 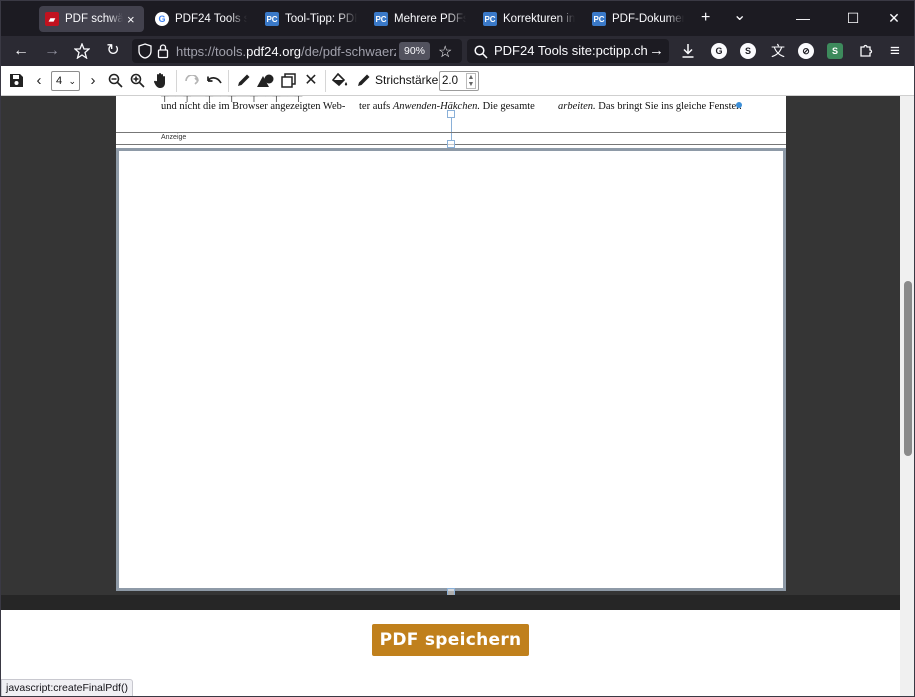 I want to click on tab-title: Mehrere PDFs, so click(x=430, y=19).